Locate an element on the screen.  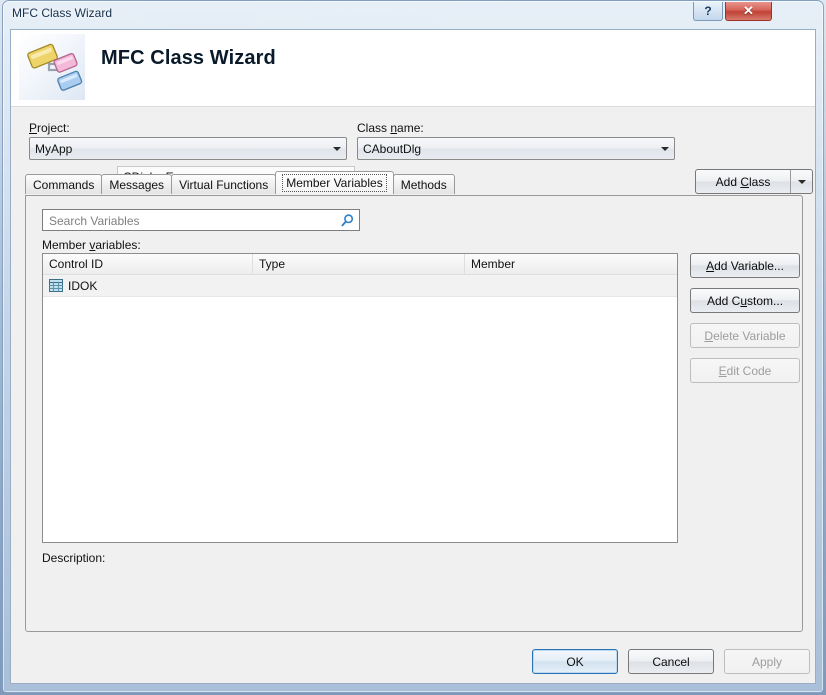
project-combobox: MyApp is located at coordinates (188, 148).